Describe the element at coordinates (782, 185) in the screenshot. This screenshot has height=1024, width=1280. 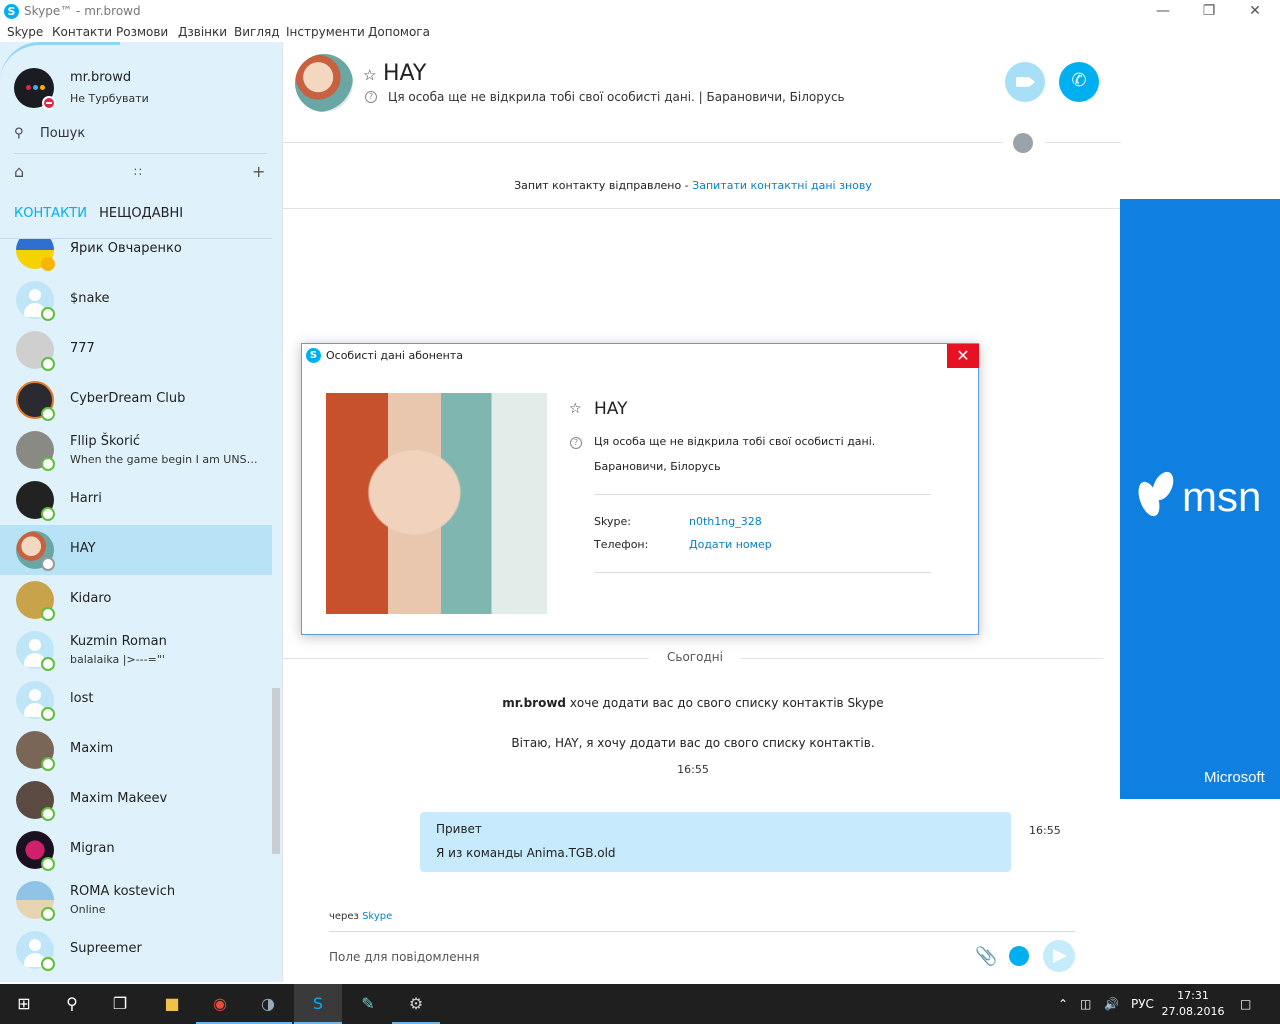
I see `request-again-link: Запитати контактні дані знову` at that location.